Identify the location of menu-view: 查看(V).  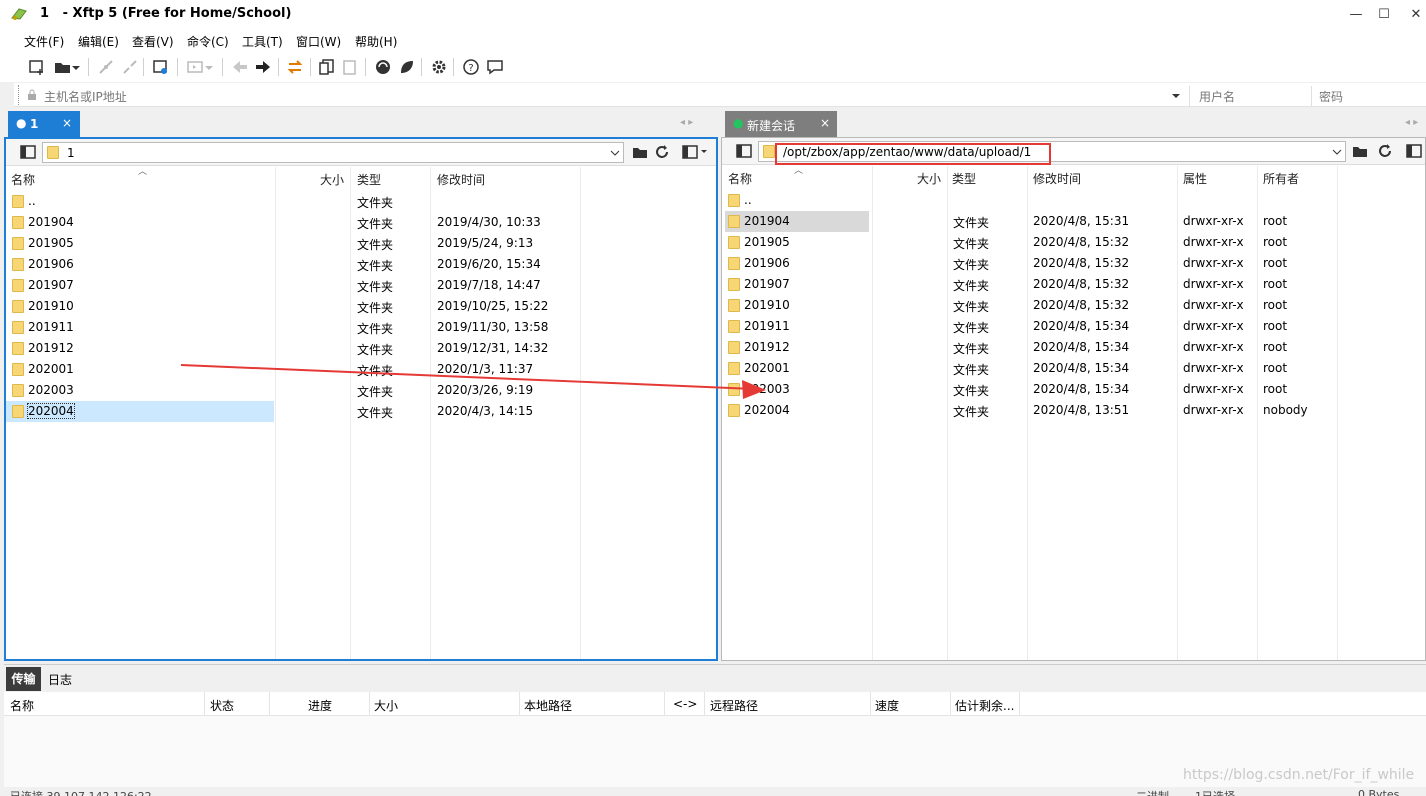
(153, 41).